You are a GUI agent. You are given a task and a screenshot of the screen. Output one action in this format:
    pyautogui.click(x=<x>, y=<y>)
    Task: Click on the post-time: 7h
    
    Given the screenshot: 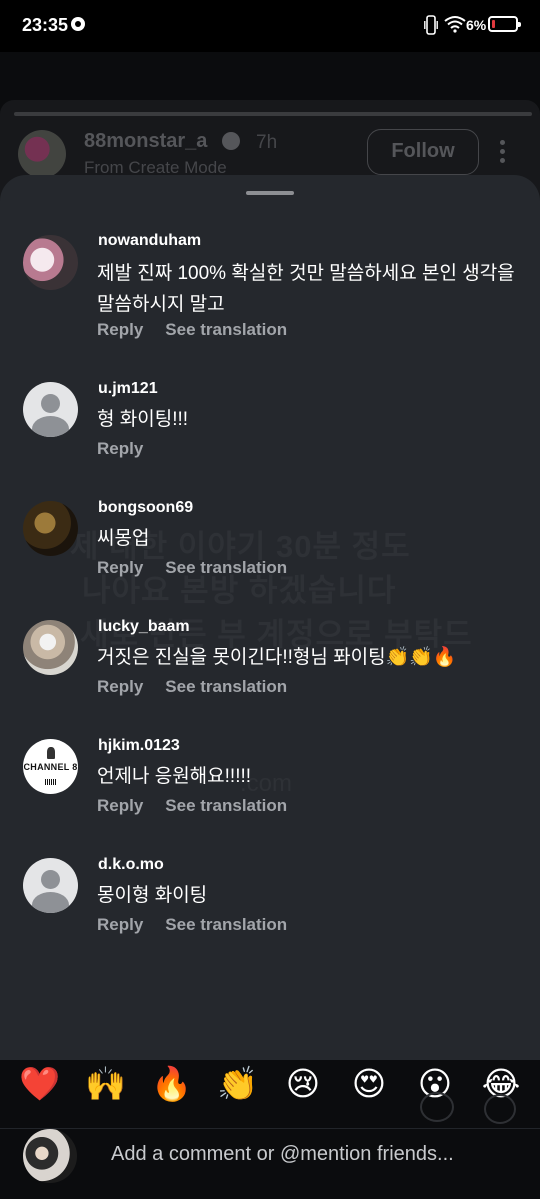 What is the action you would take?
    pyautogui.click(x=267, y=142)
    